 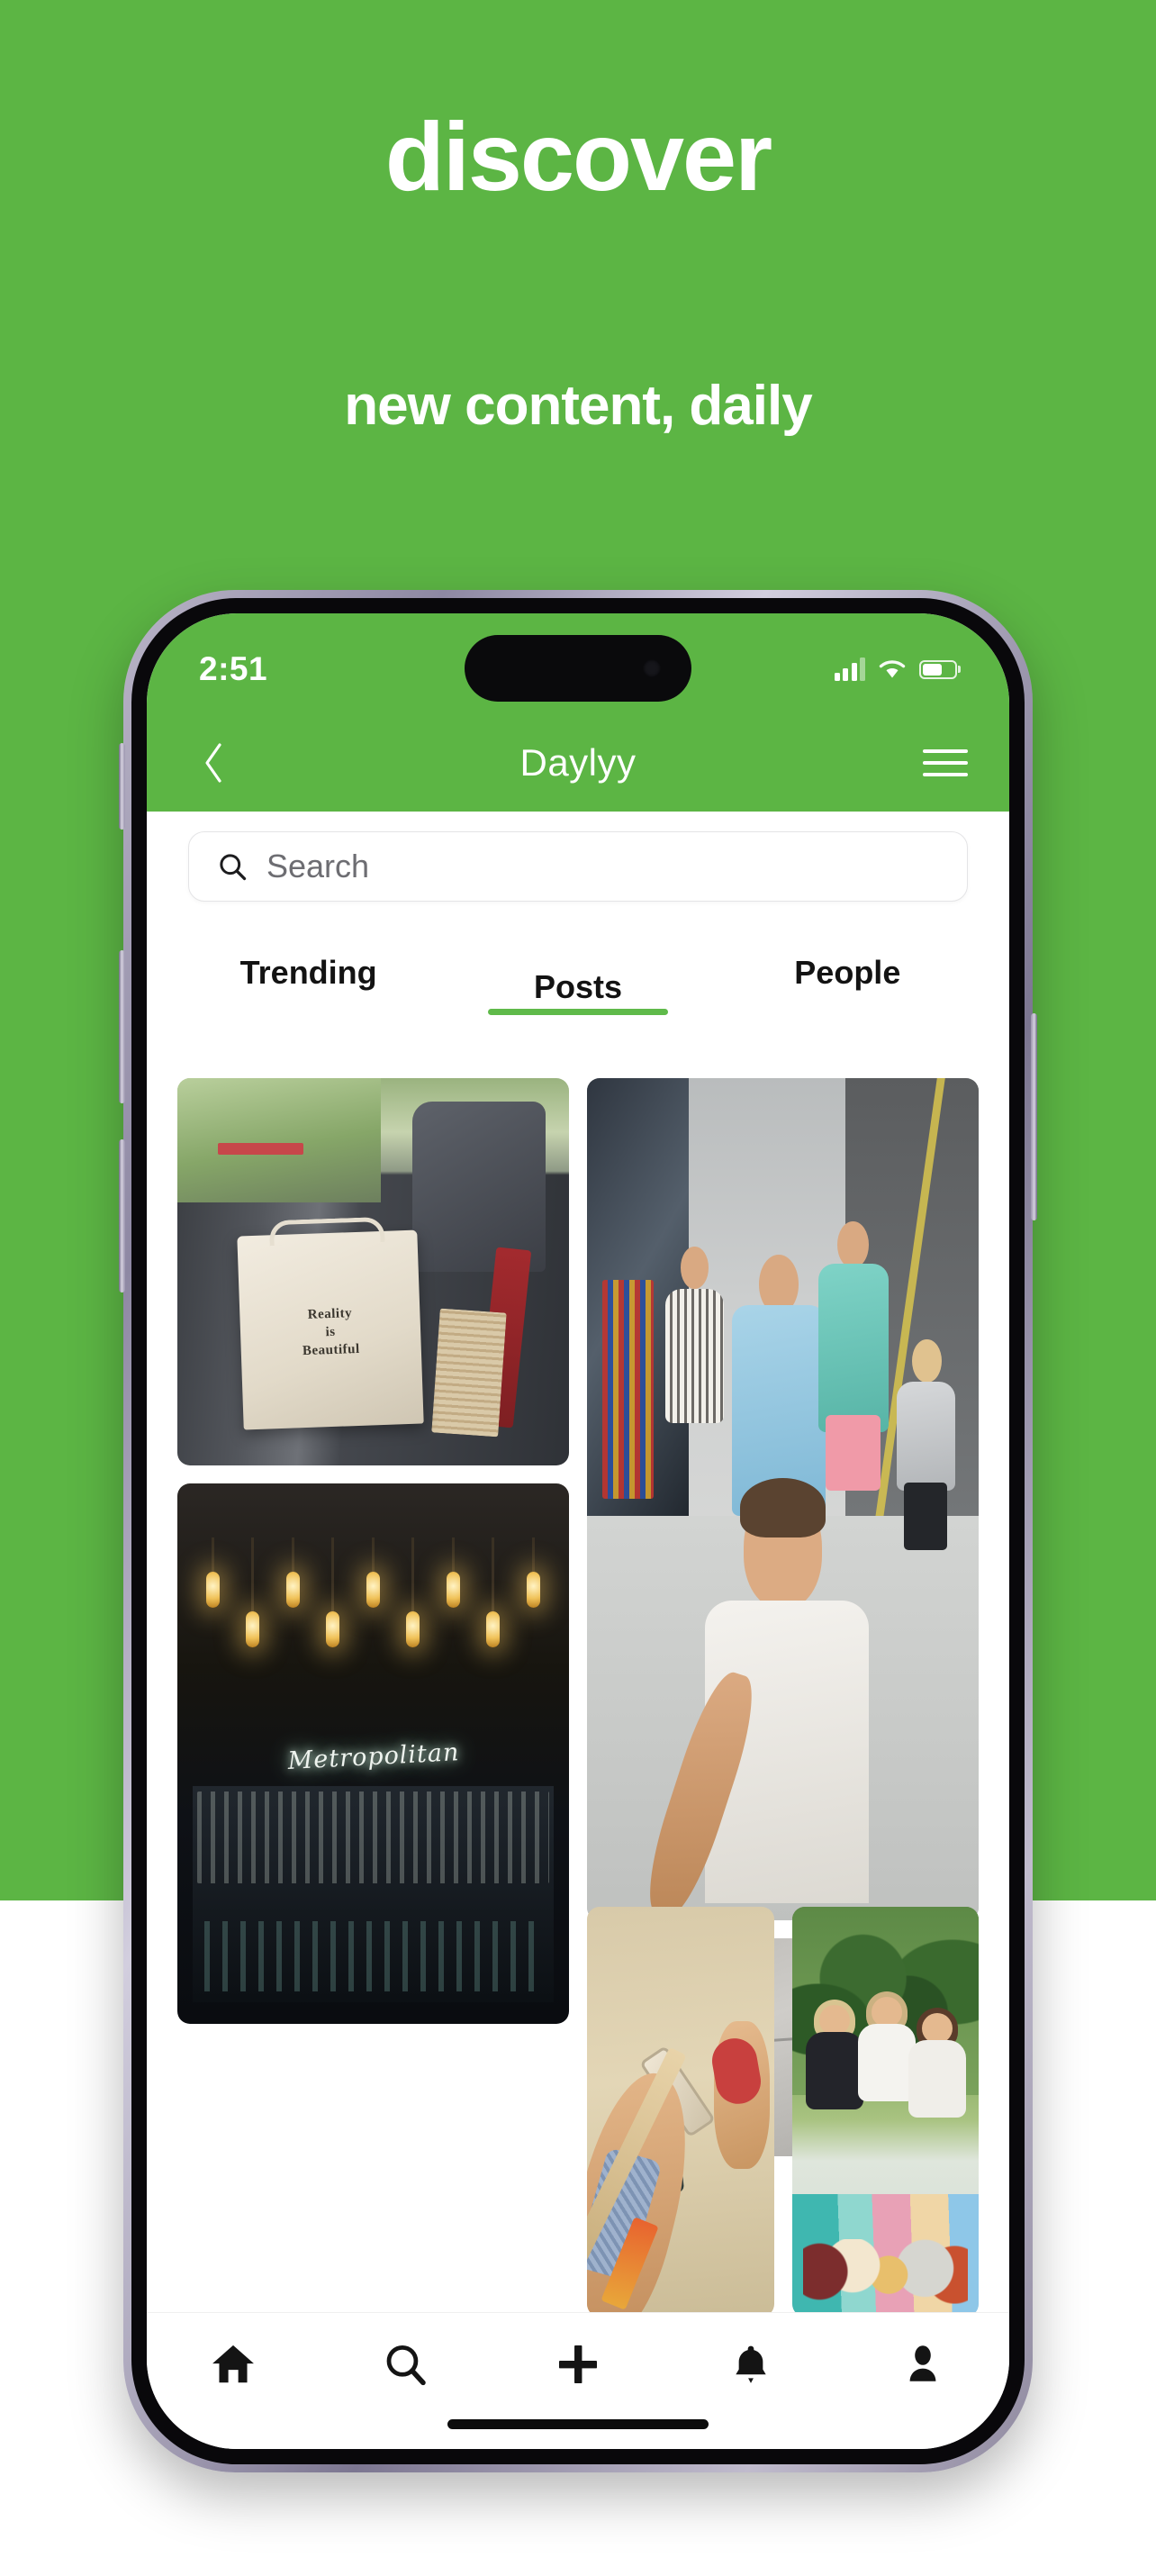 I want to click on car-headrest, so click(x=479, y=1186).